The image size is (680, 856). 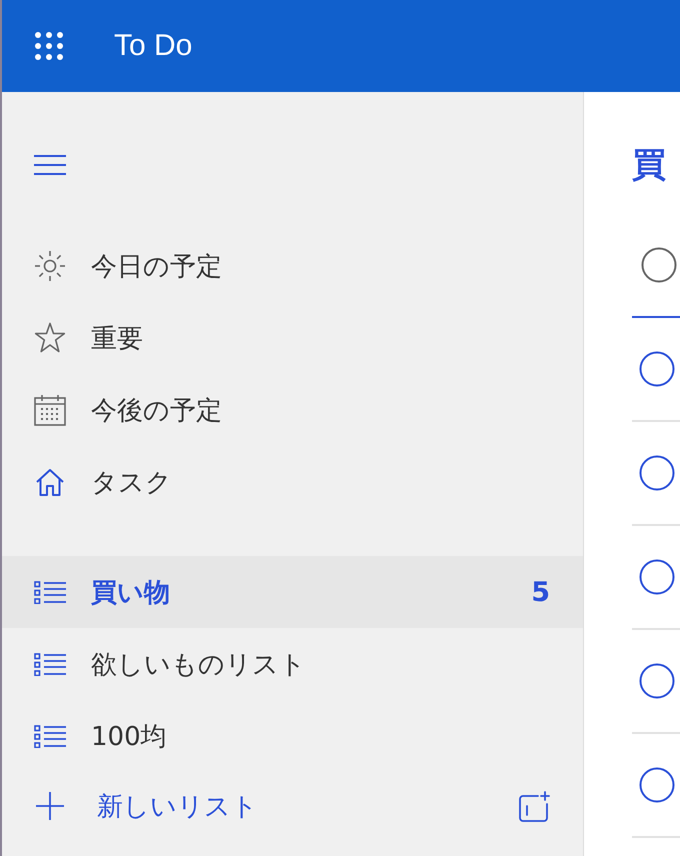 What do you see at coordinates (540, 592) in the screenshot?
I see `task-count: 5` at bounding box center [540, 592].